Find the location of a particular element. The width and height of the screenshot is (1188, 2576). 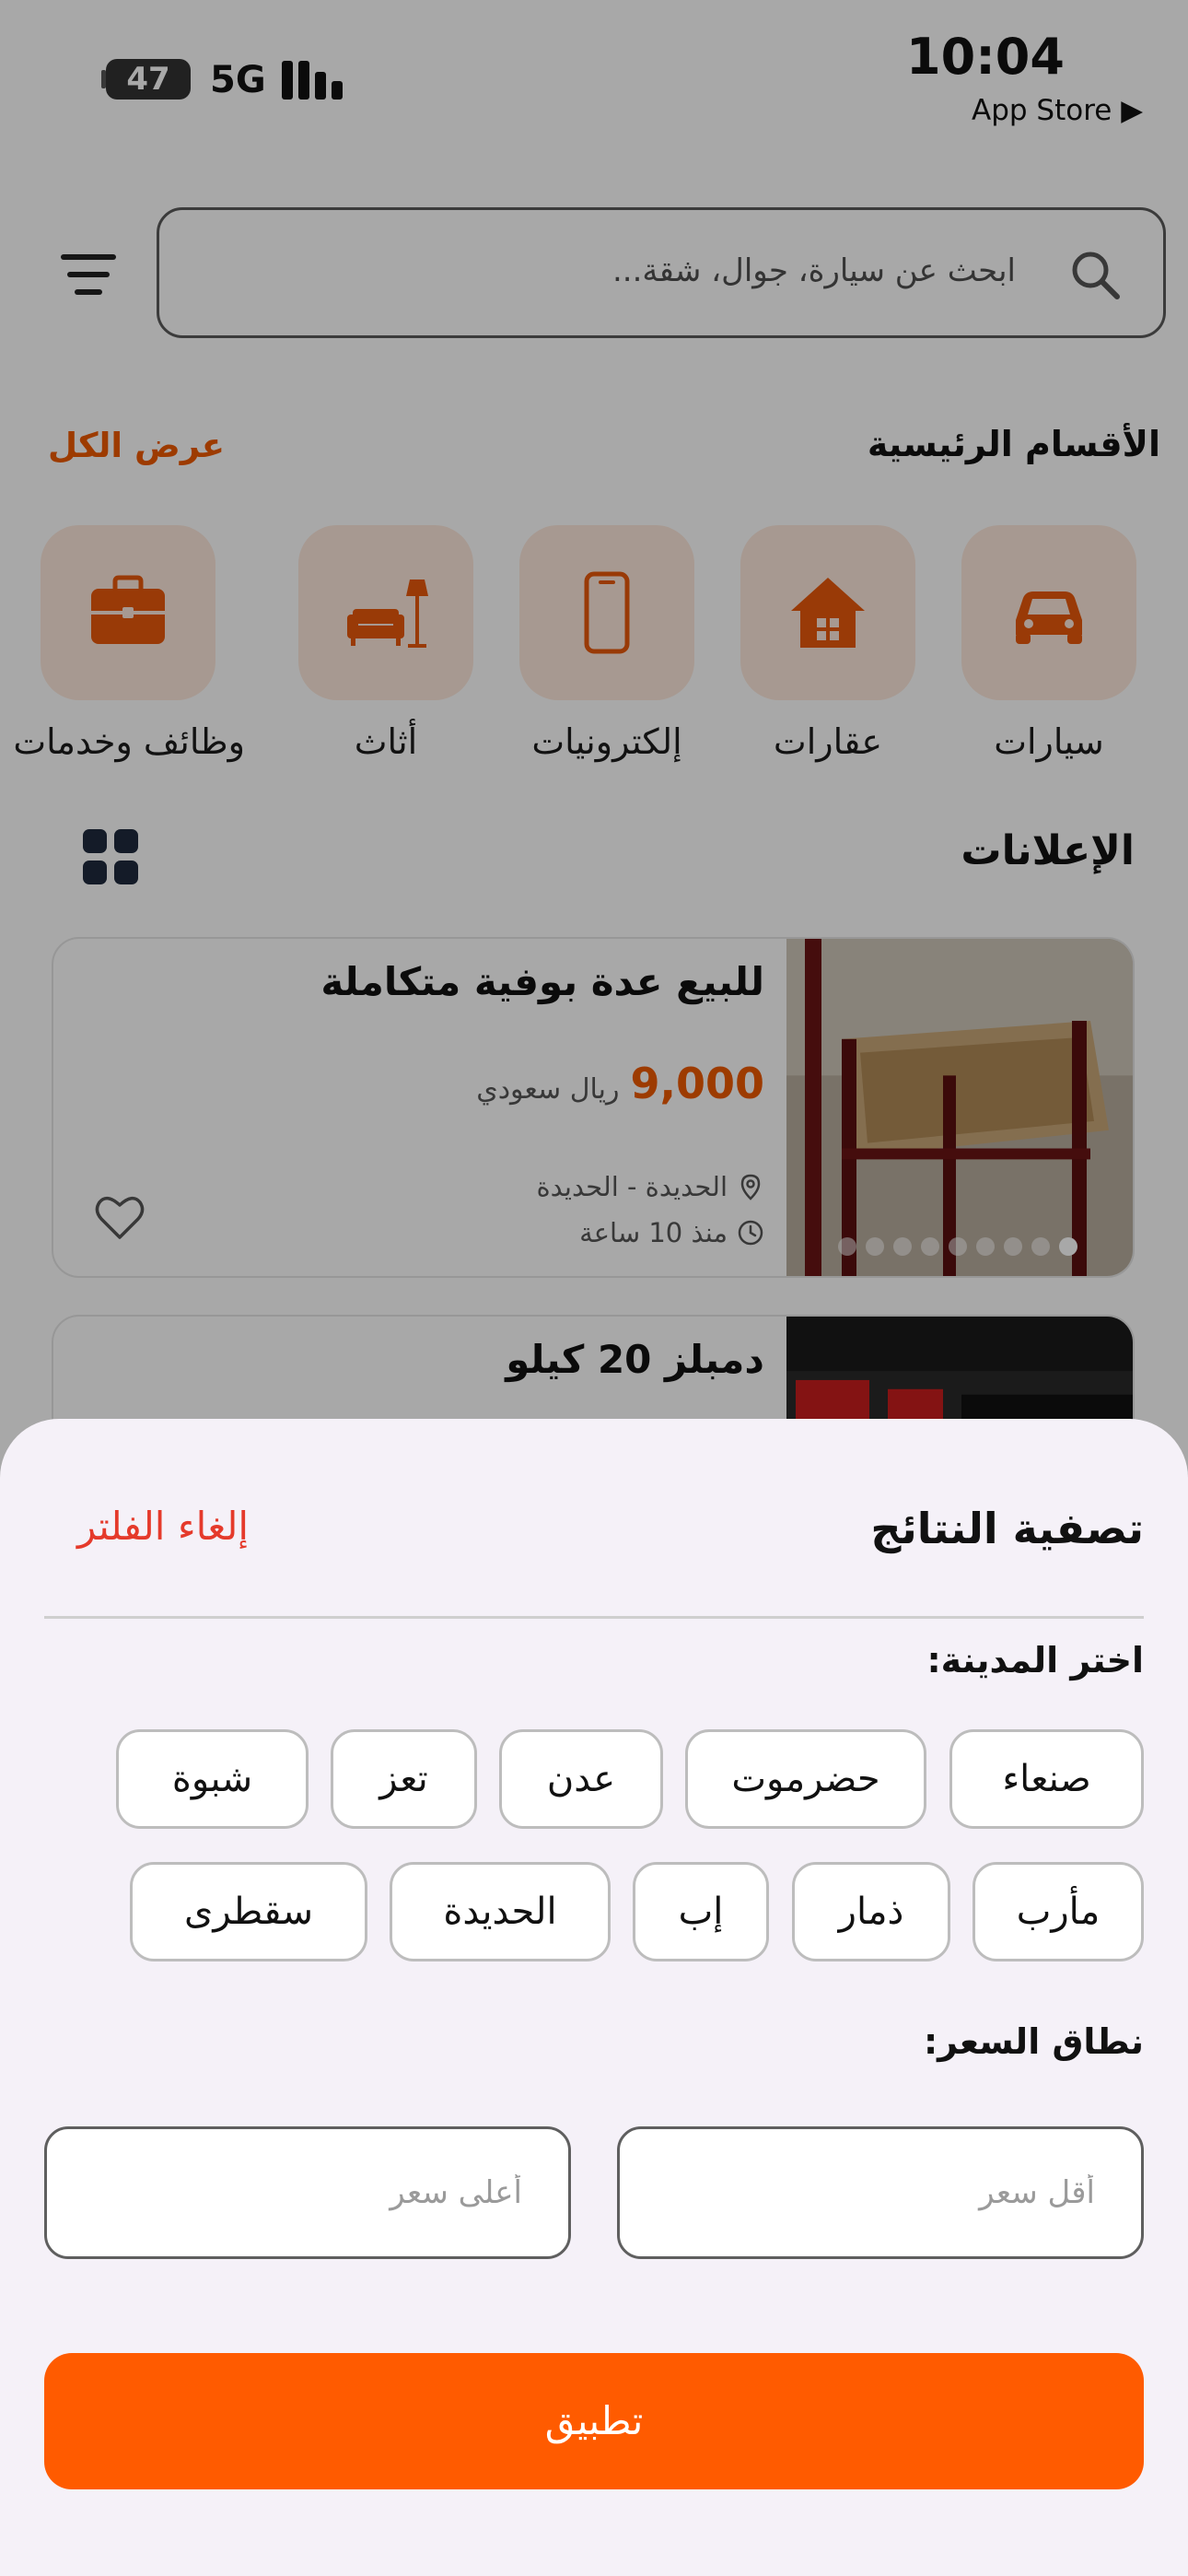

apply-button: تطبيق is located at coordinates (594, 2421).